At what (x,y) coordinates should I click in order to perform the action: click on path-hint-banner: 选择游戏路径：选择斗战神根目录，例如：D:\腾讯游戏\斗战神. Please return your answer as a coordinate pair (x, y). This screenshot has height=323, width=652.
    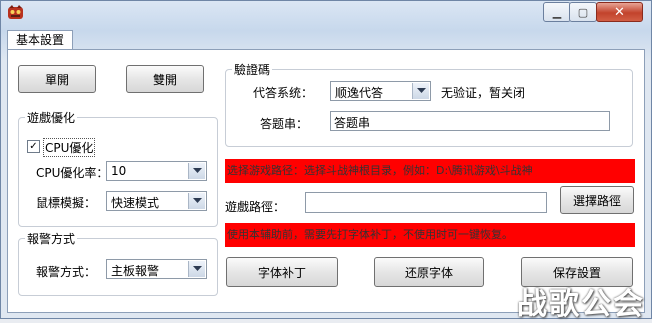
    Looking at the image, I should click on (430, 171).